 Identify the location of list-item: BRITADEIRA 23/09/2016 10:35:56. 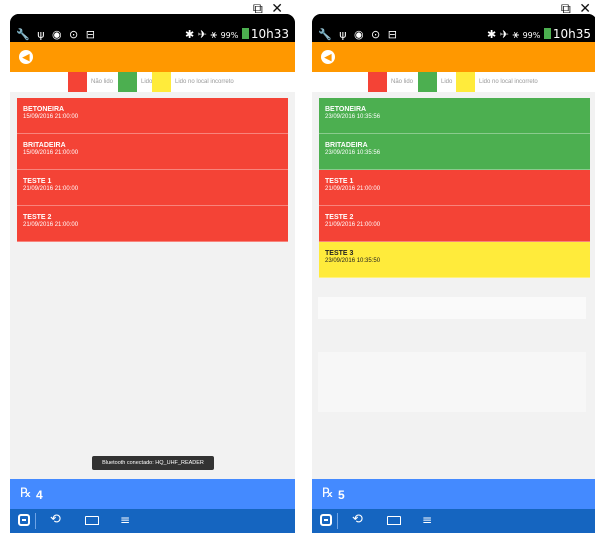
(454, 152).